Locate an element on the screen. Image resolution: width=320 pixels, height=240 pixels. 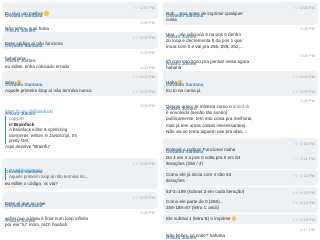
message-time: 2:10 PM is located at coordinates (307, 143).